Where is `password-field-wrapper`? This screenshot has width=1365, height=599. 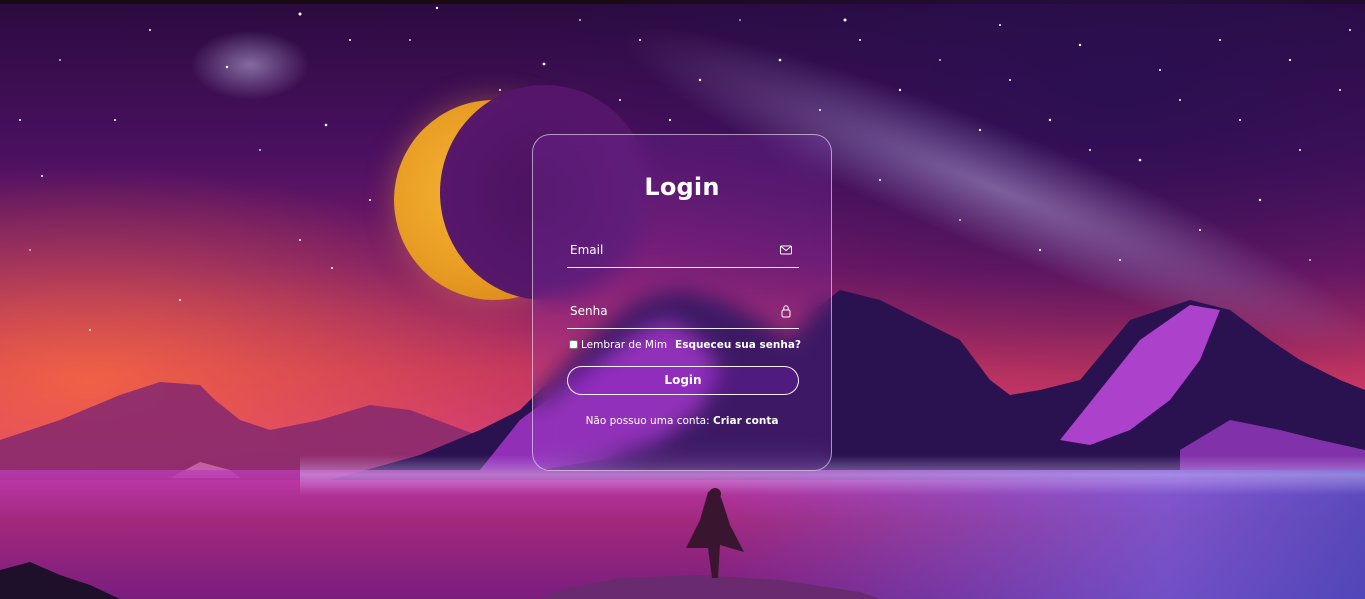 password-field-wrapper is located at coordinates (683, 312).